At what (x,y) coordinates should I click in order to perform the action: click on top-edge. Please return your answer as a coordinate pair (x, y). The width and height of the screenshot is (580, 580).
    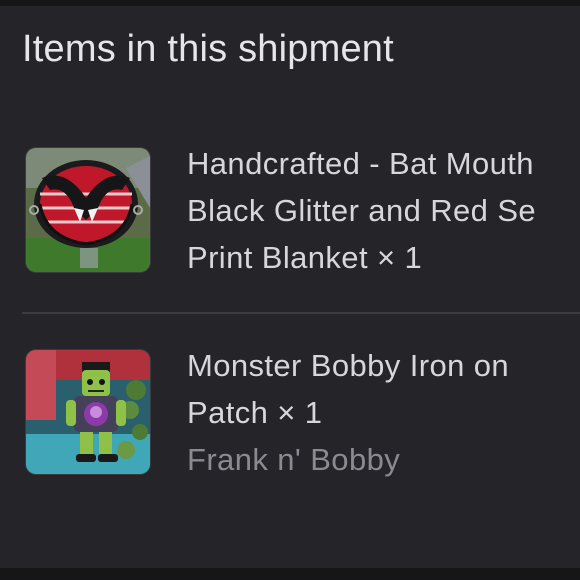
    Looking at the image, I should click on (290, 3).